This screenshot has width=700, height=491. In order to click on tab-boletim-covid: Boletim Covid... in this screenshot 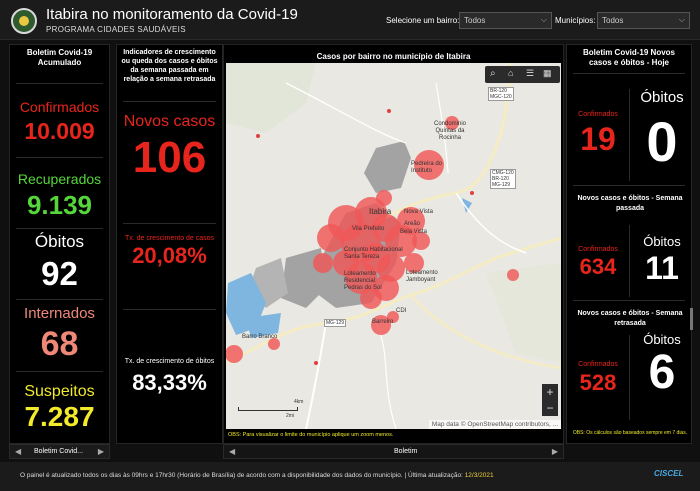, I will do `click(58, 451)`.